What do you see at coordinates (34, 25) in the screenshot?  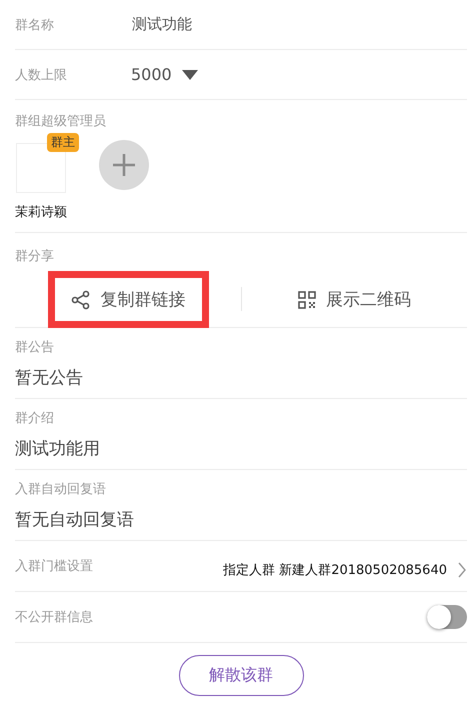 I see `field-label: 群名称` at bounding box center [34, 25].